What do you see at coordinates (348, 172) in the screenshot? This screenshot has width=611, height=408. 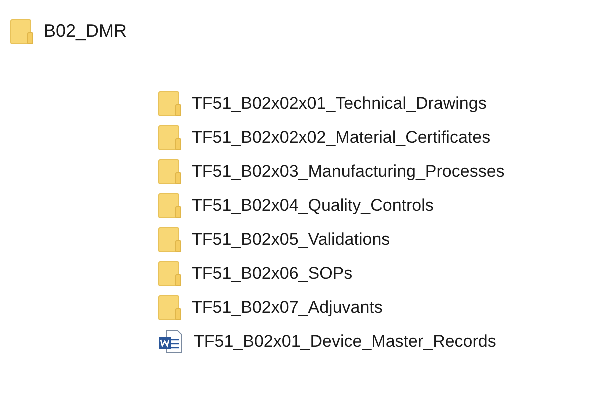 I see `file-name: TF51_B02x03_Manufacturing_Processes` at bounding box center [348, 172].